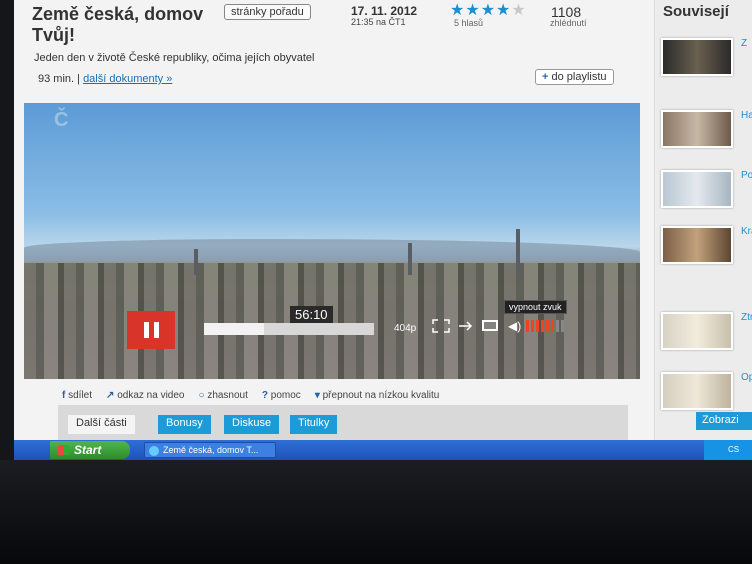 The height and width of the screenshot is (564, 752). I want to click on screen-icon, so click(490, 325).